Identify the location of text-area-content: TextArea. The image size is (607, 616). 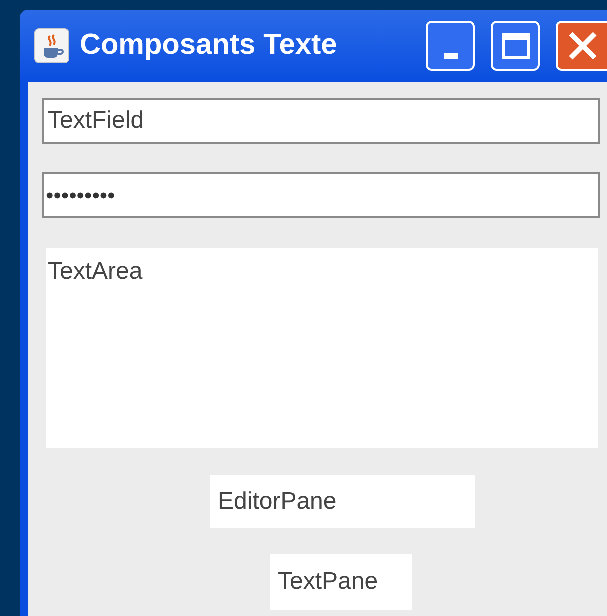
(95, 271).